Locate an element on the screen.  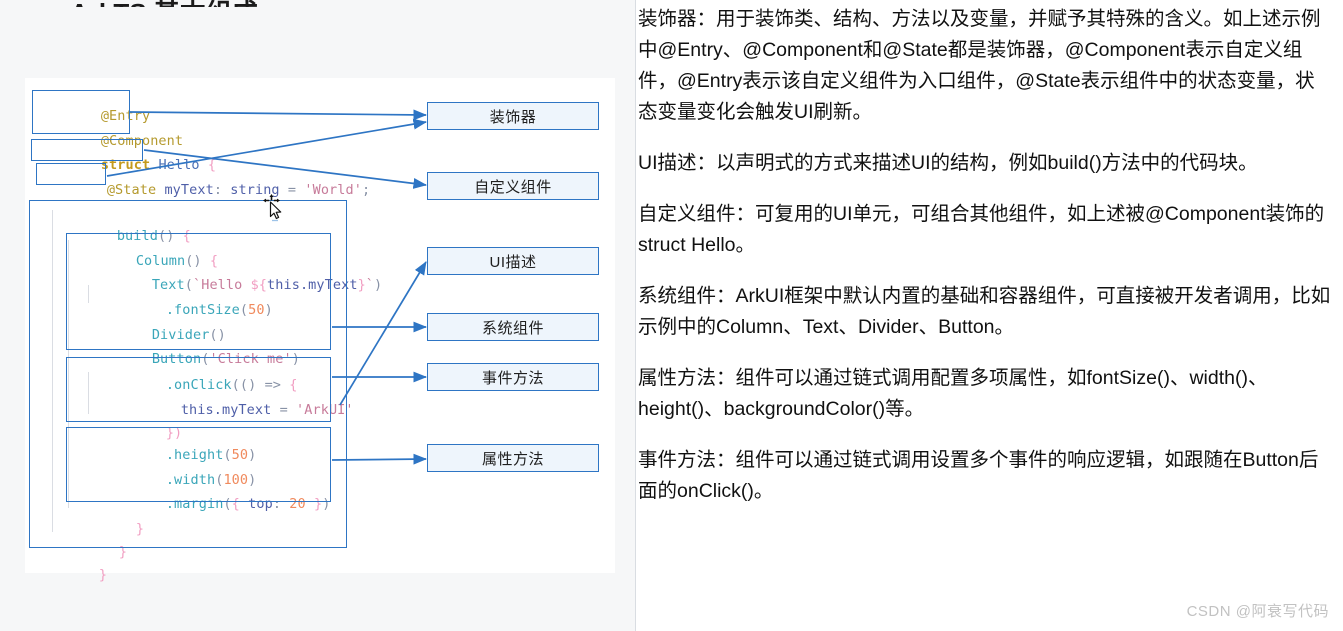
code-line: } is located at coordinates (103, 575).